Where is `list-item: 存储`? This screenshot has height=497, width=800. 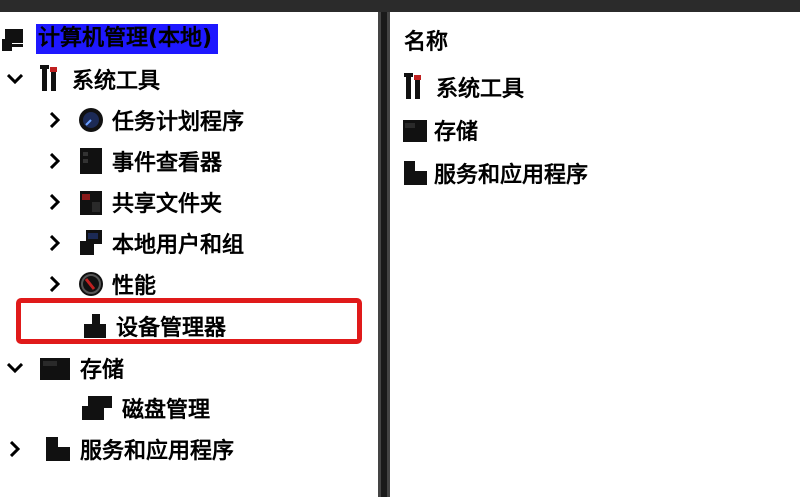
list-item: 存储 is located at coordinates (440, 130).